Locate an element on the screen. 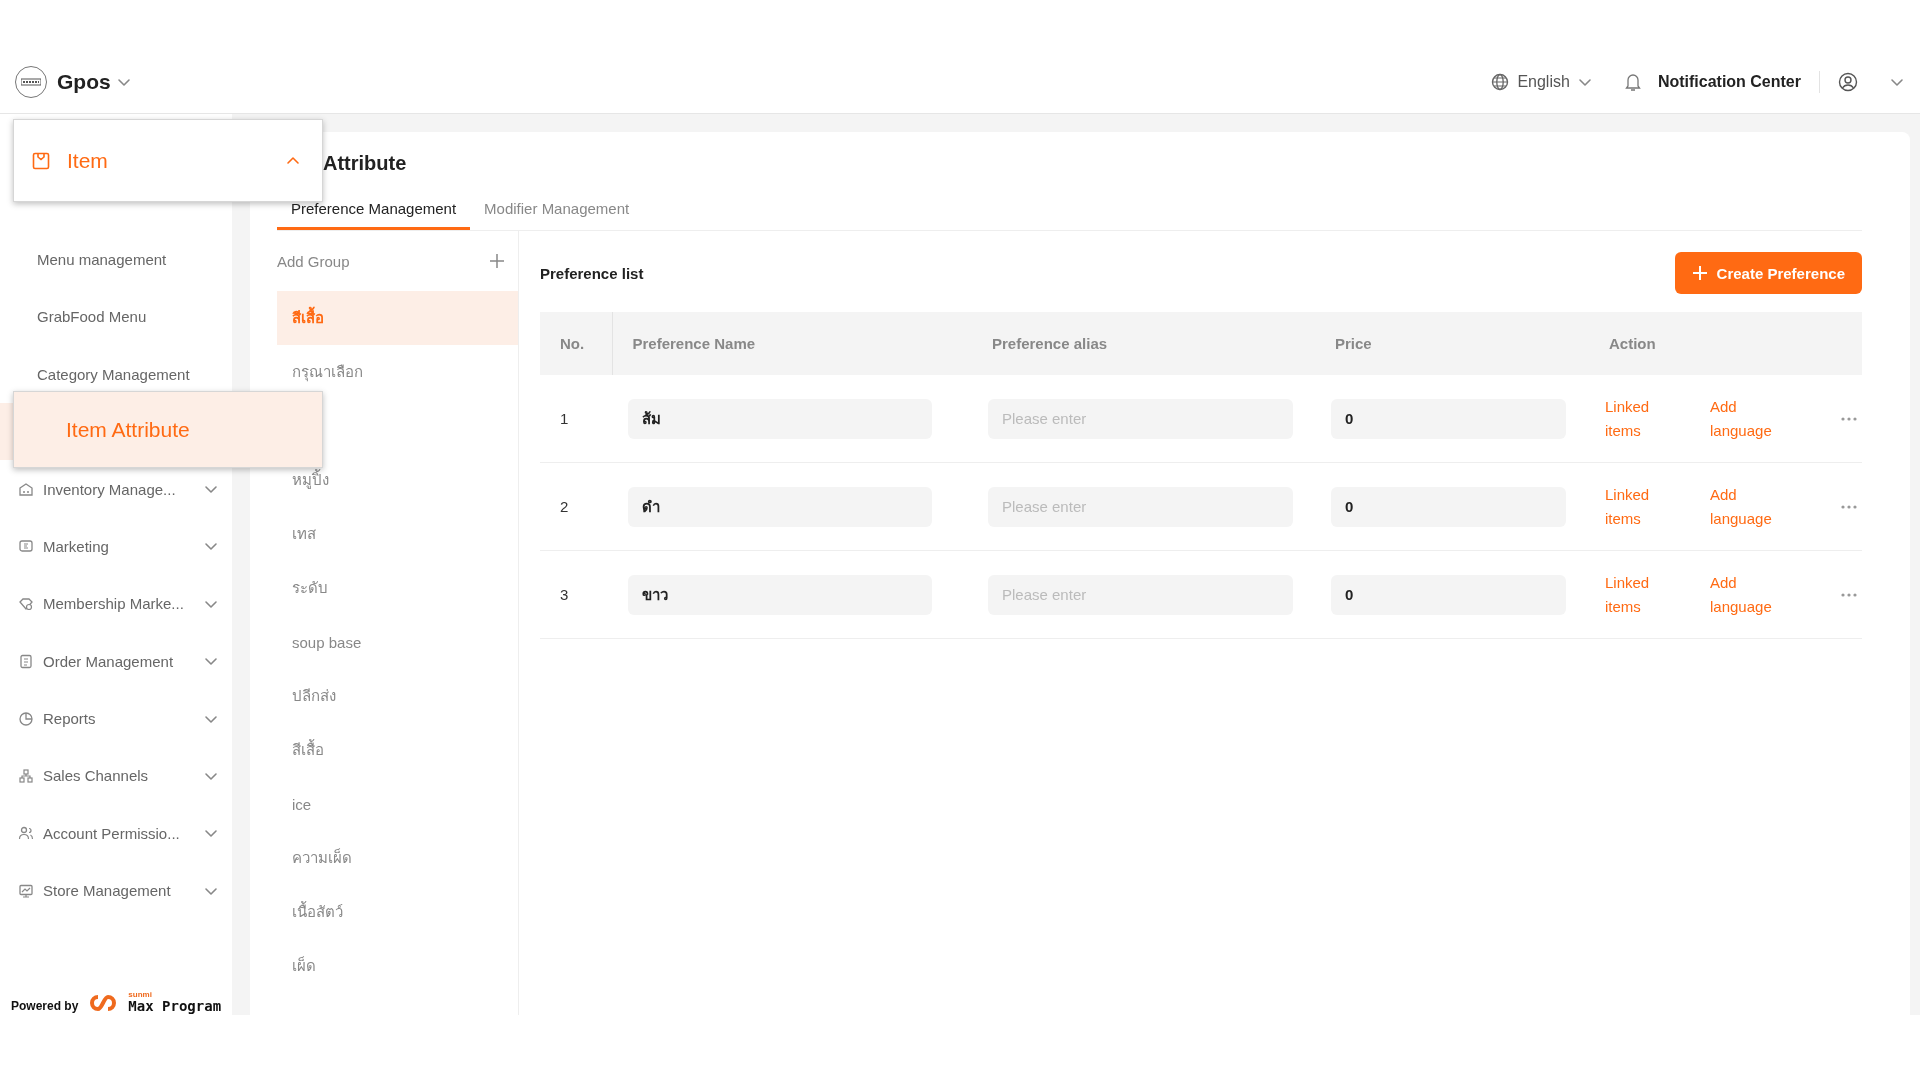  highlighted-menu-callout: Item is located at coordinates (168, 160).